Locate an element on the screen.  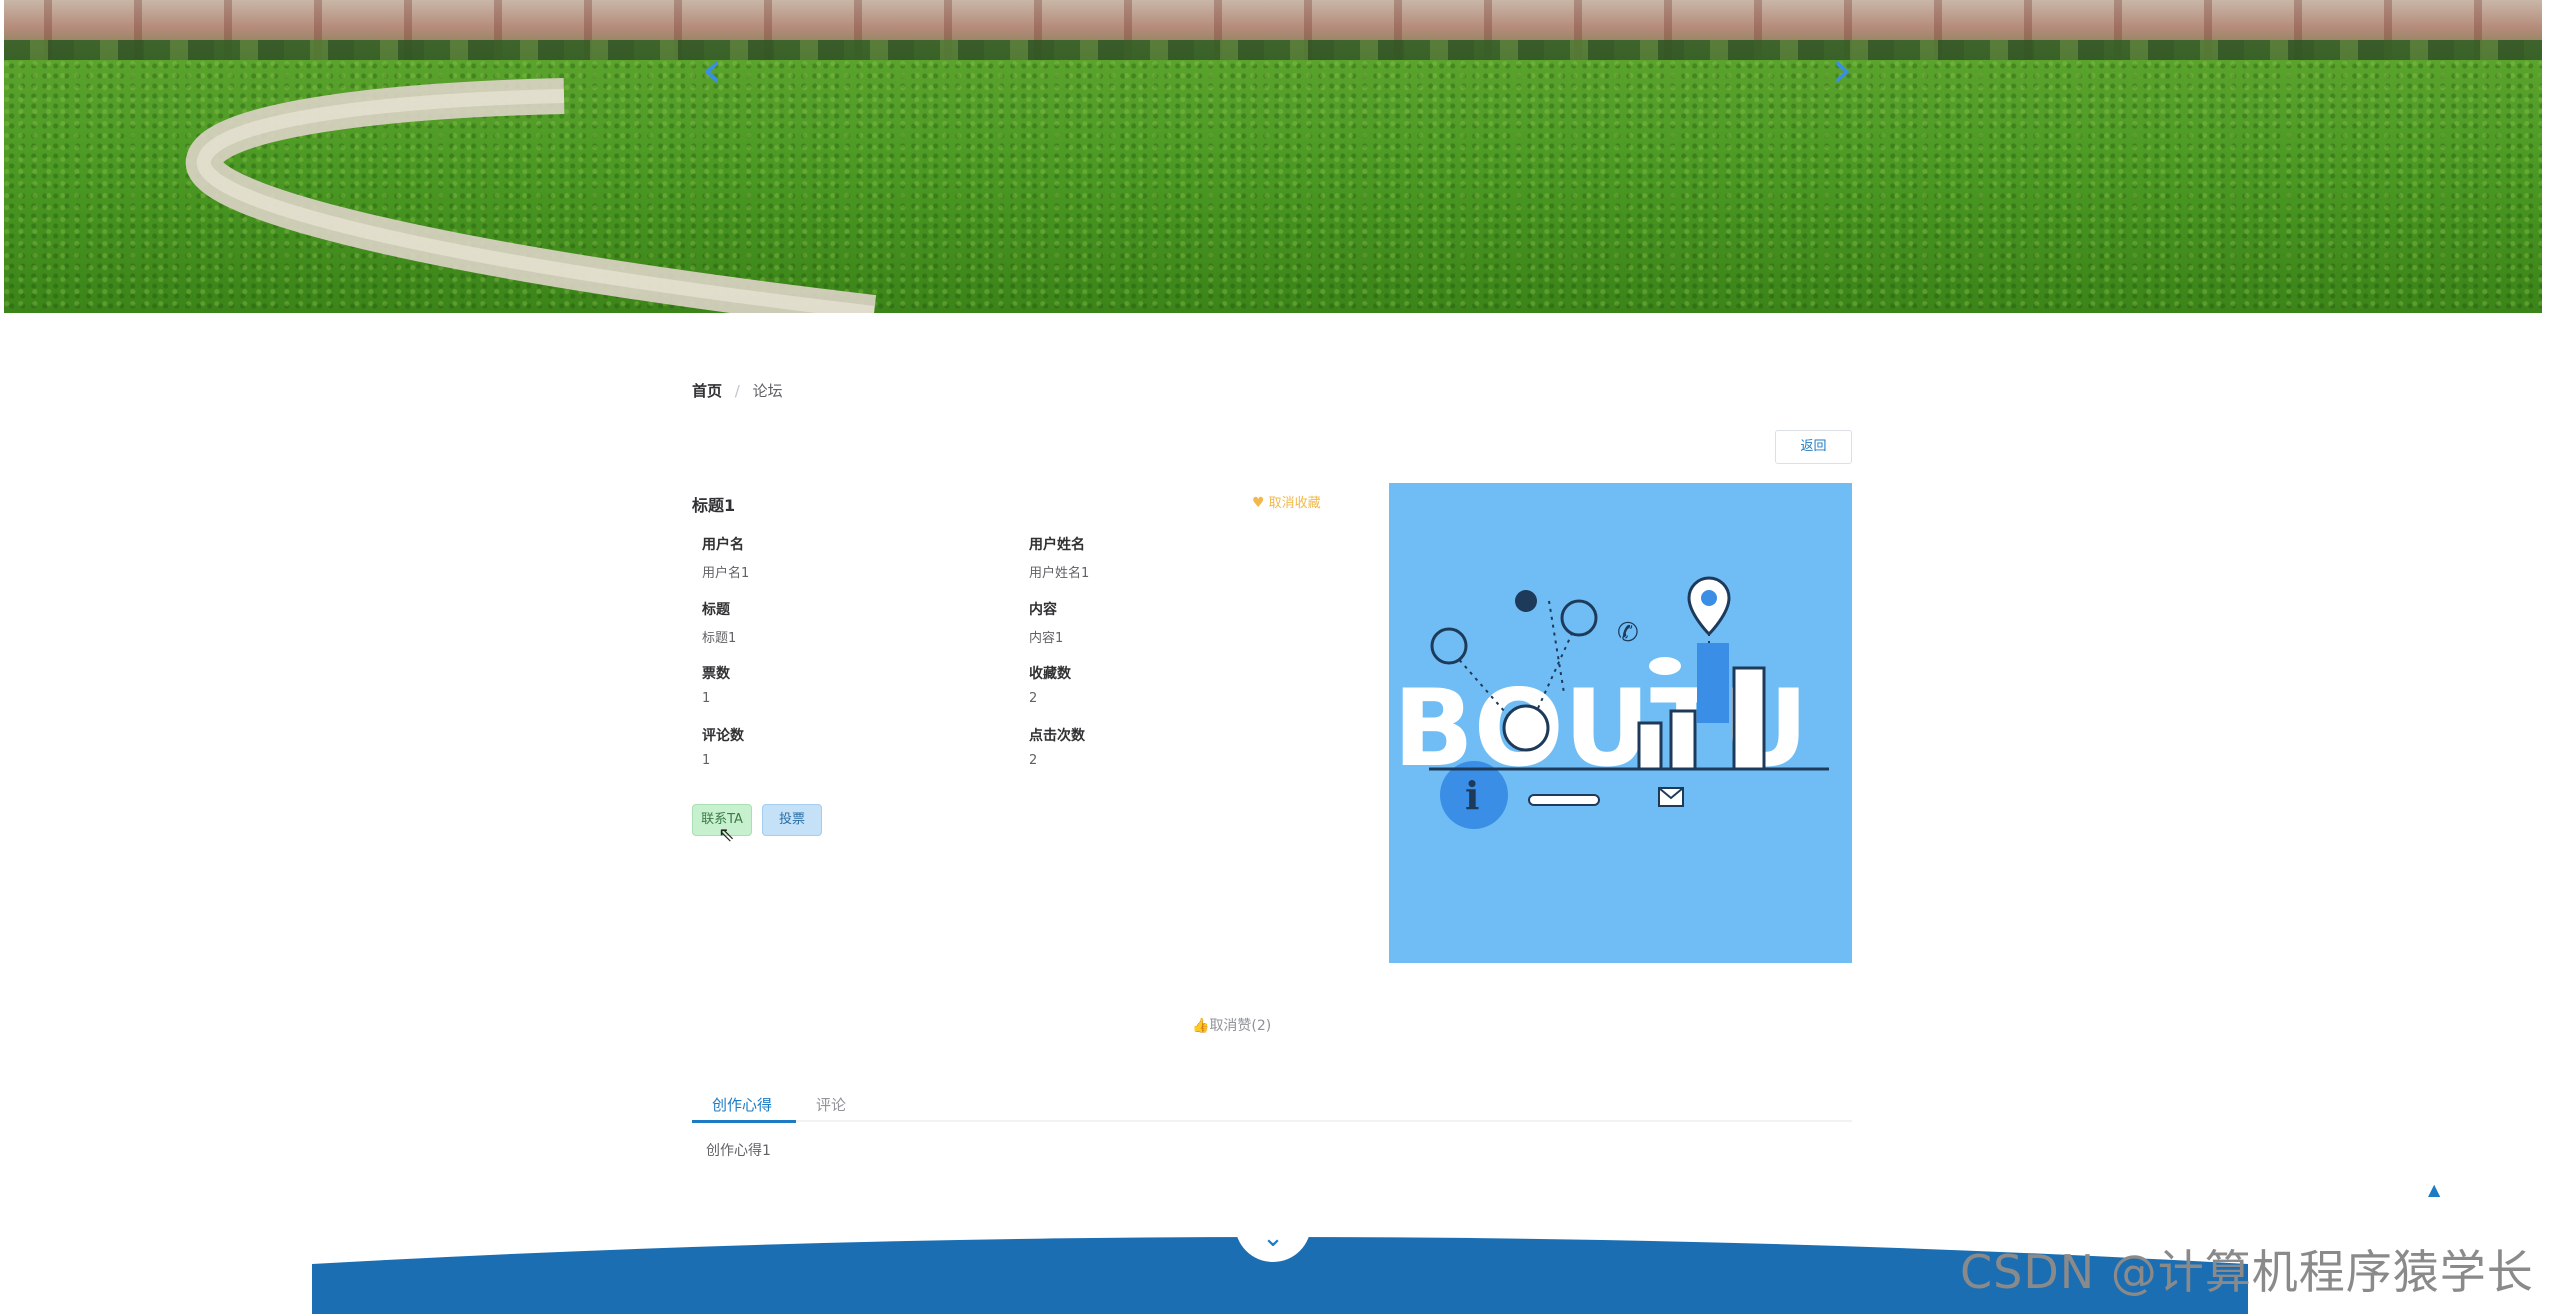
detail-tabs: 创作心得 评论 is located at coordinates (1272, 1102).